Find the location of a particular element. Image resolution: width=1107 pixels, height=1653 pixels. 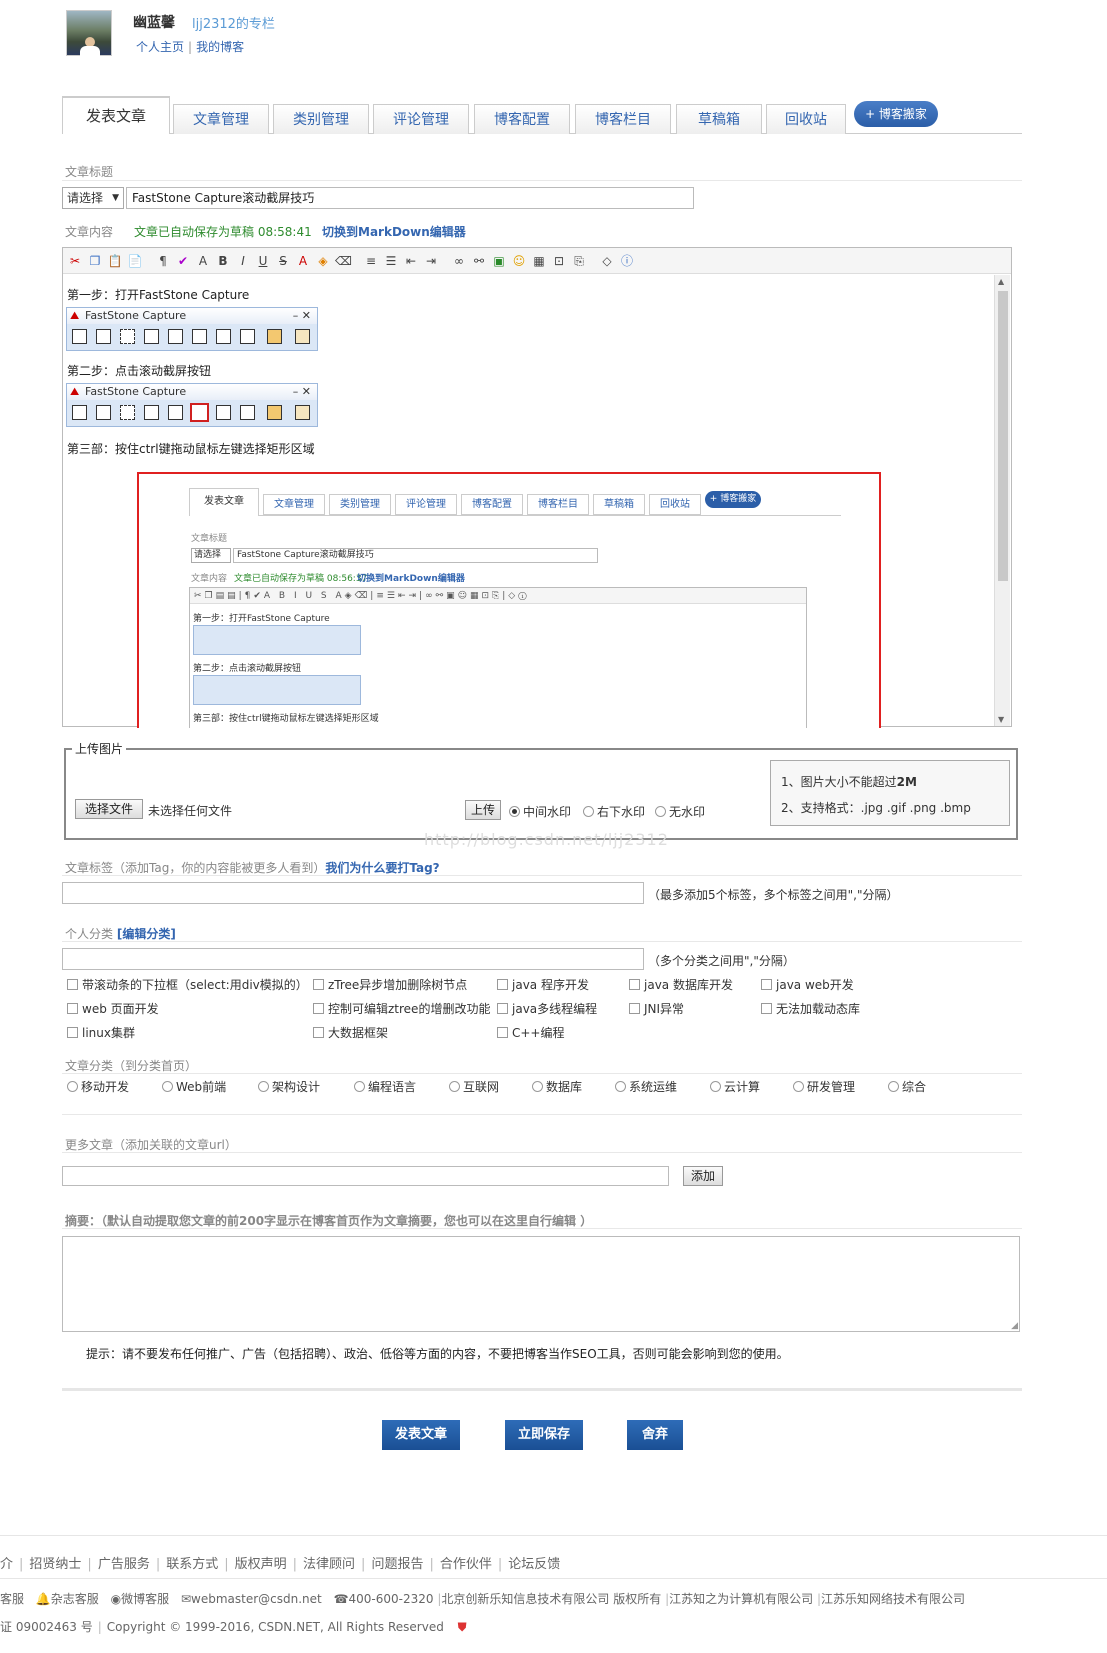

scroll-up-icon: ▲ is located at coordinates (1001, 281).